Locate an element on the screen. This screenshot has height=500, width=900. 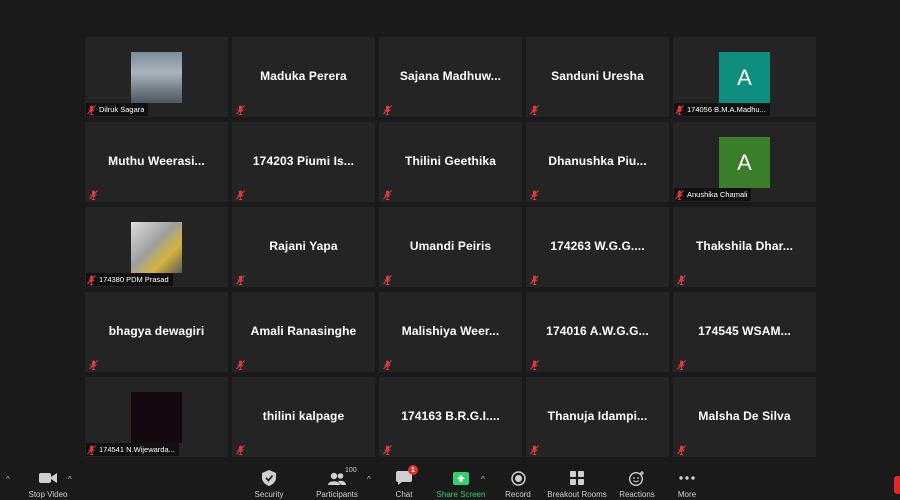
video-camera-icon is located at coordinates (48, 478).